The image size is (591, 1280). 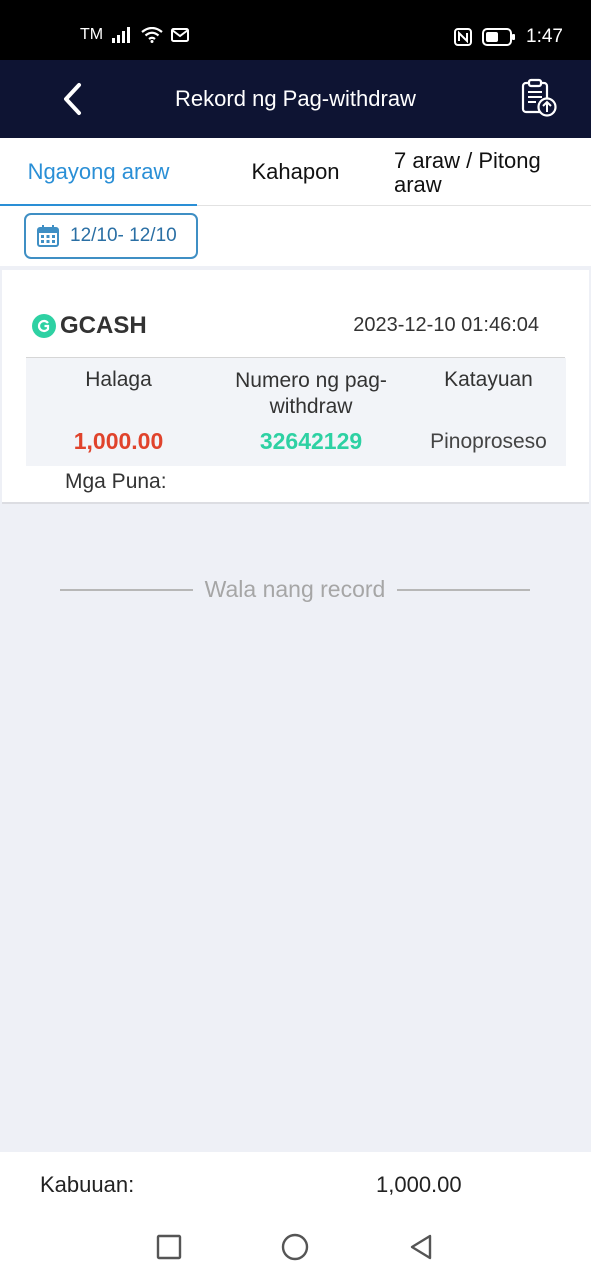 I want to click on carrier-label: TM, so click(x=92, y=34).